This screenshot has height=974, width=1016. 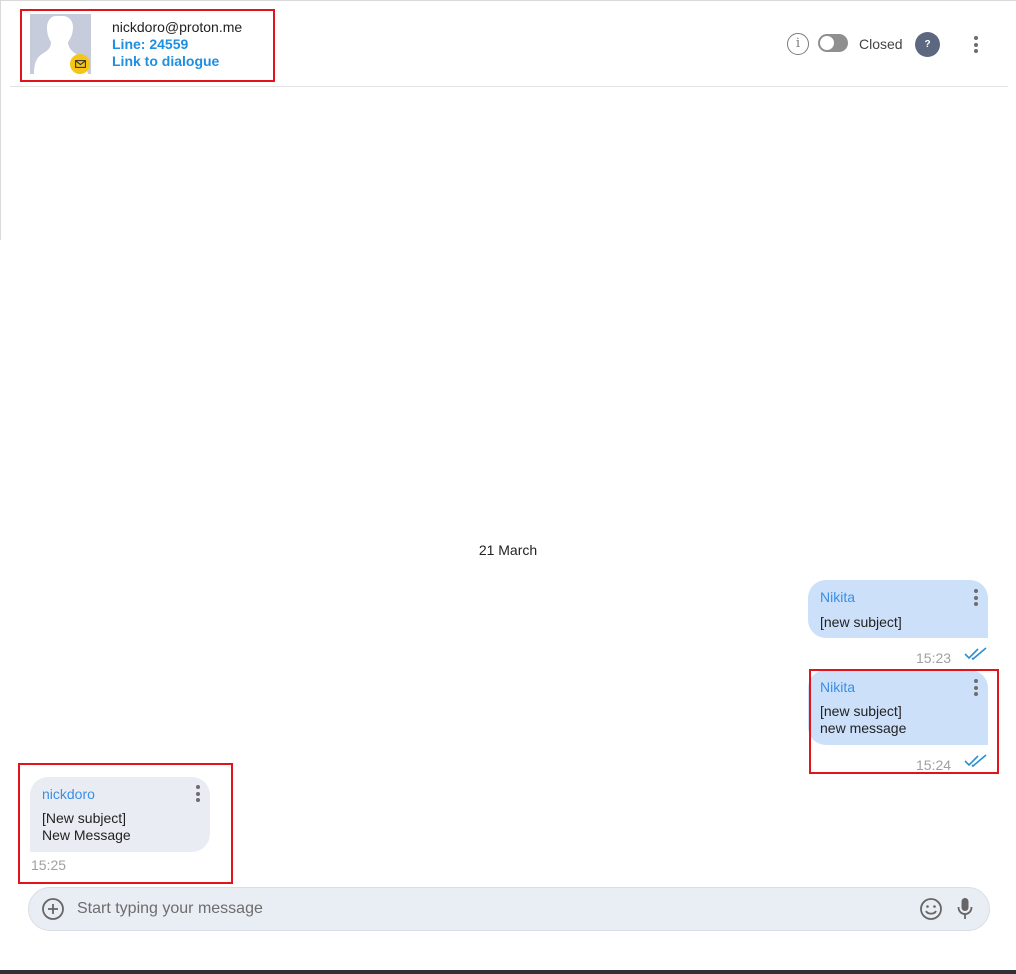 I want to click on plus-circle-icon, so click(x=53, y=909).